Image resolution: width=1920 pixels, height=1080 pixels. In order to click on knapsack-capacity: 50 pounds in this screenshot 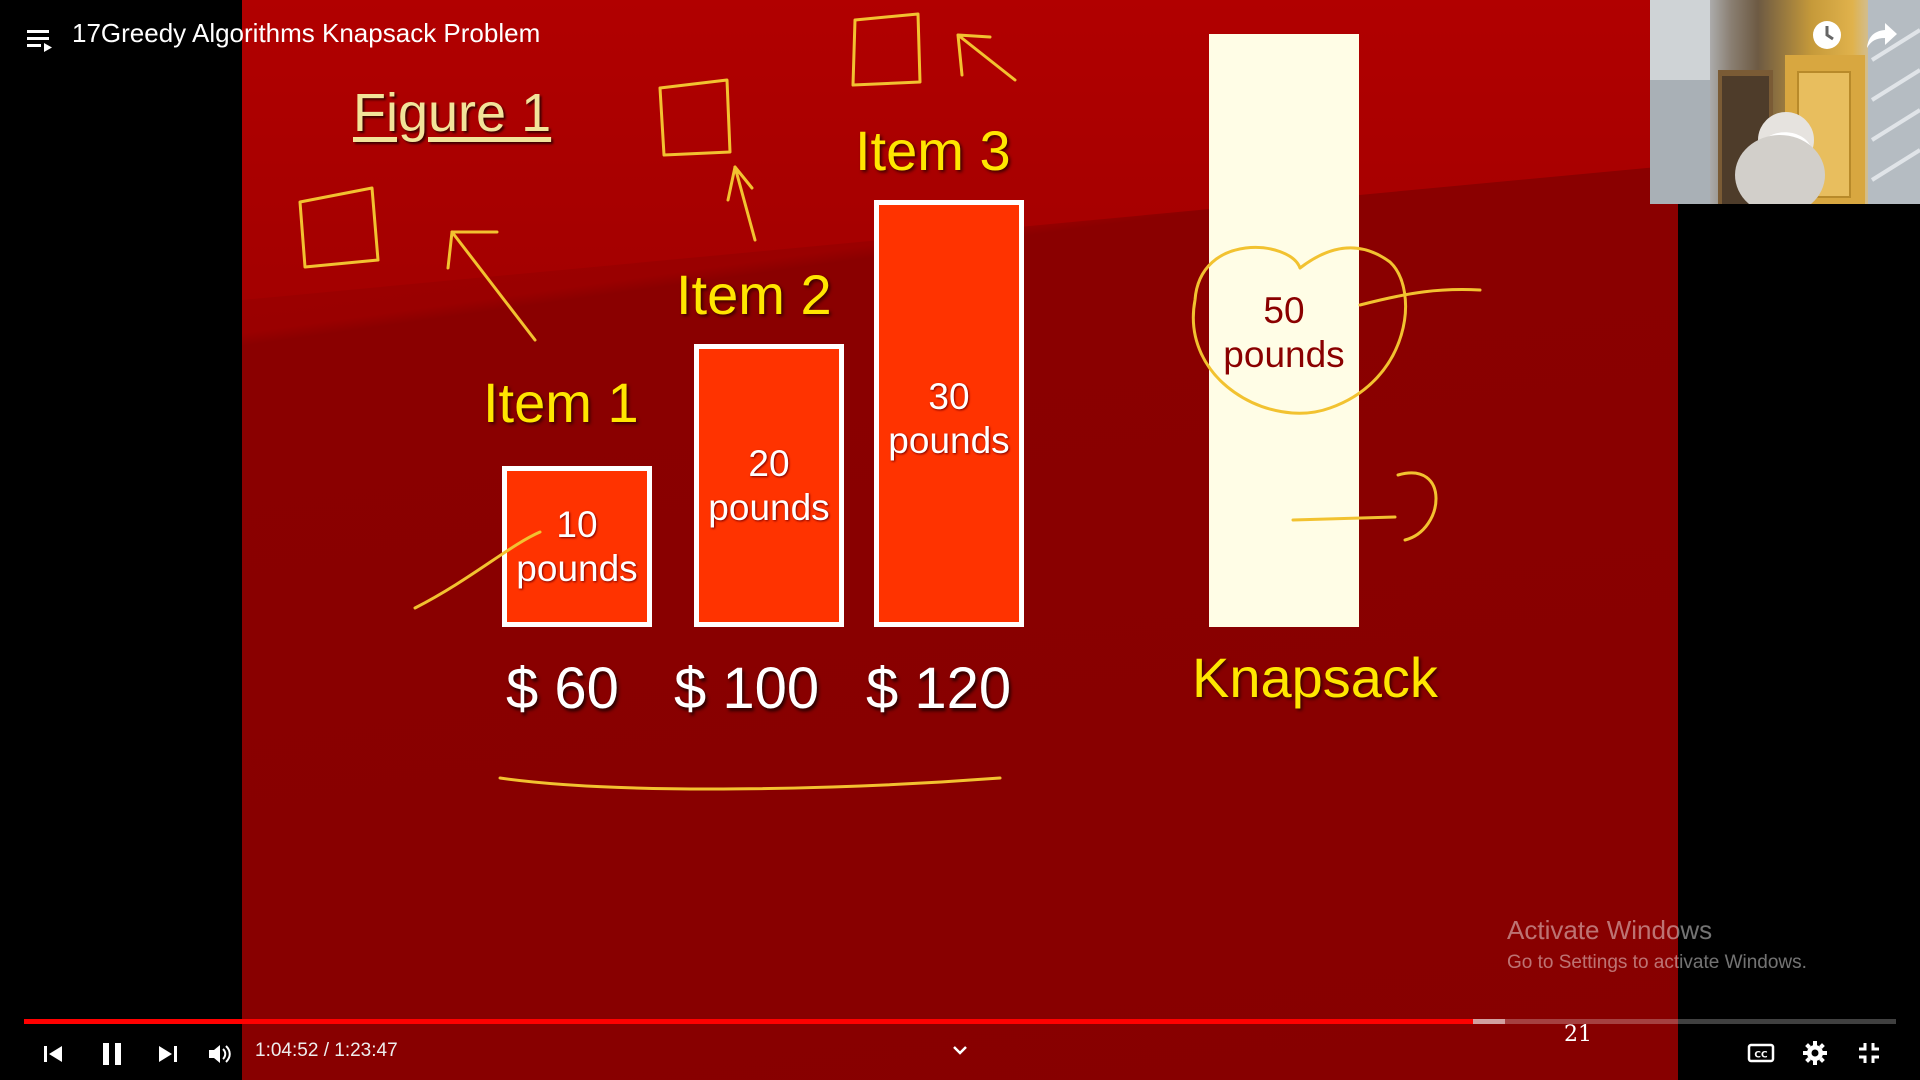, I will do `click(1284, 333)`.